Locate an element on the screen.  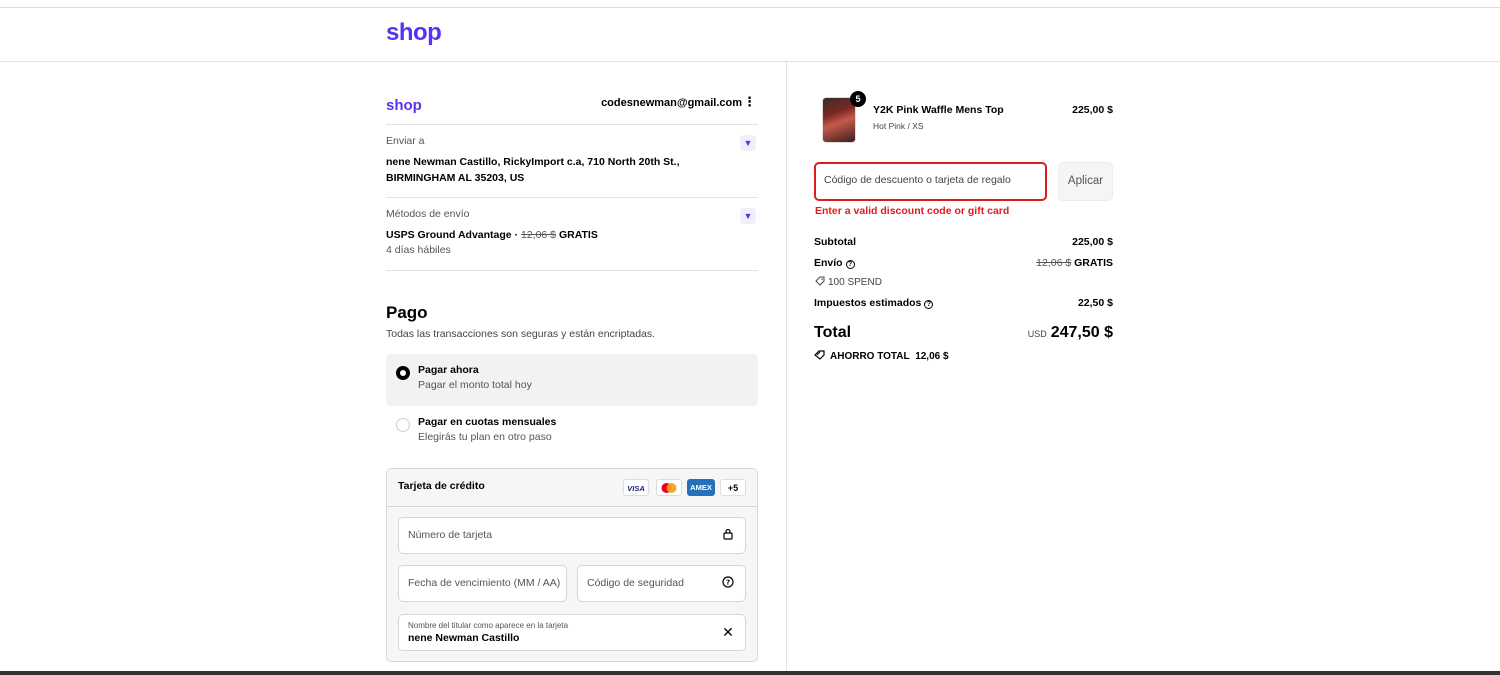
security-code-placeholder: Código de seguridad is located at coordinates (635, 583).